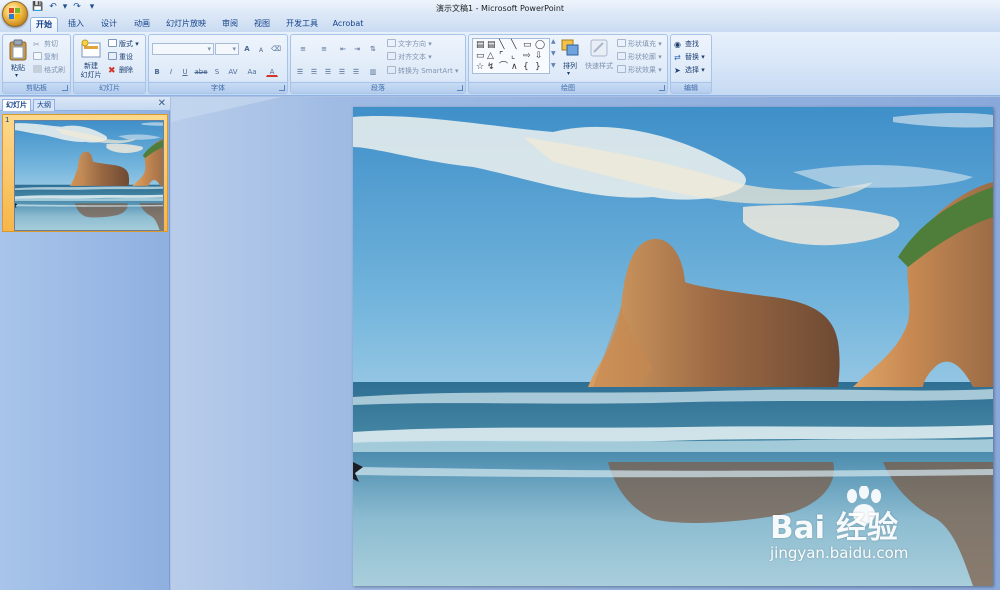 The height and width of the screenshot is (590, 1000). I want to click on reset-button: 重设, so click(120, 57).